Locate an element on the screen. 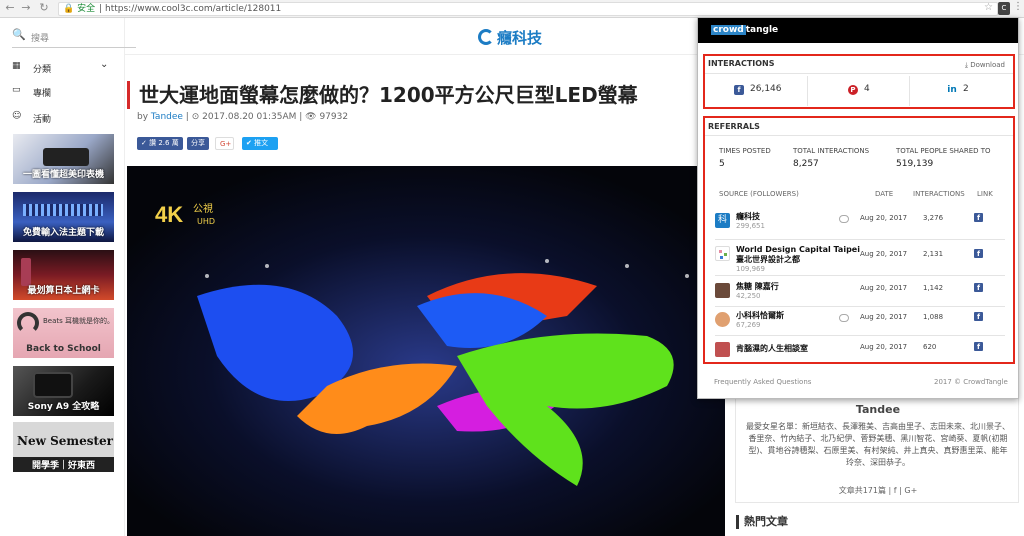 This screenshot has height=536, width=1024. check-icon: ✓ is located at coordinates (144, 143).